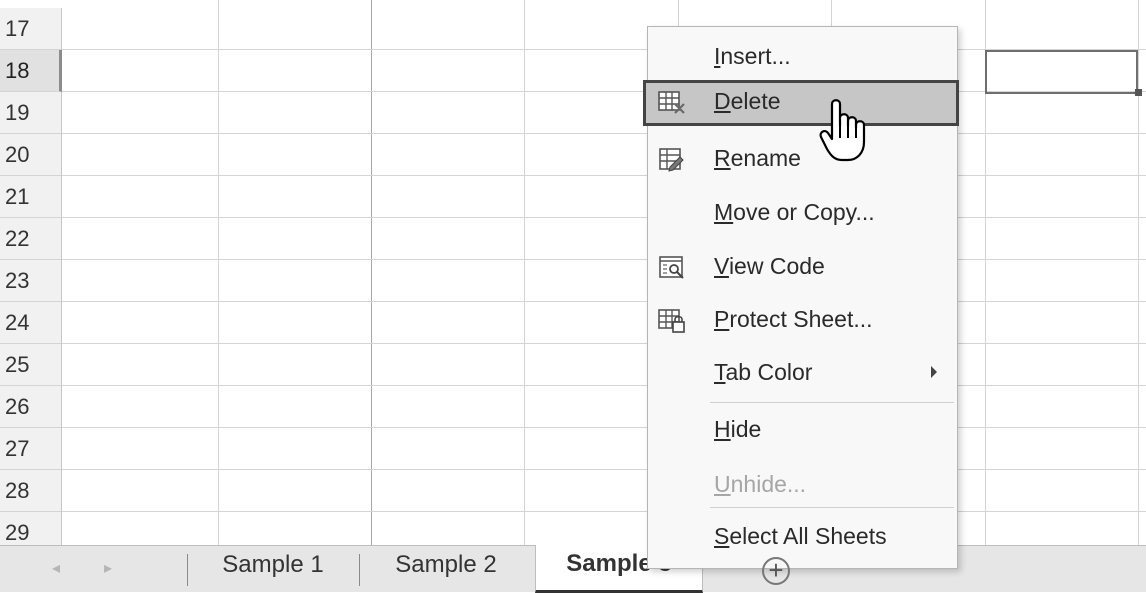 The image size is (1146, 593). I want to click on row-header: 18, so click(31, 71).